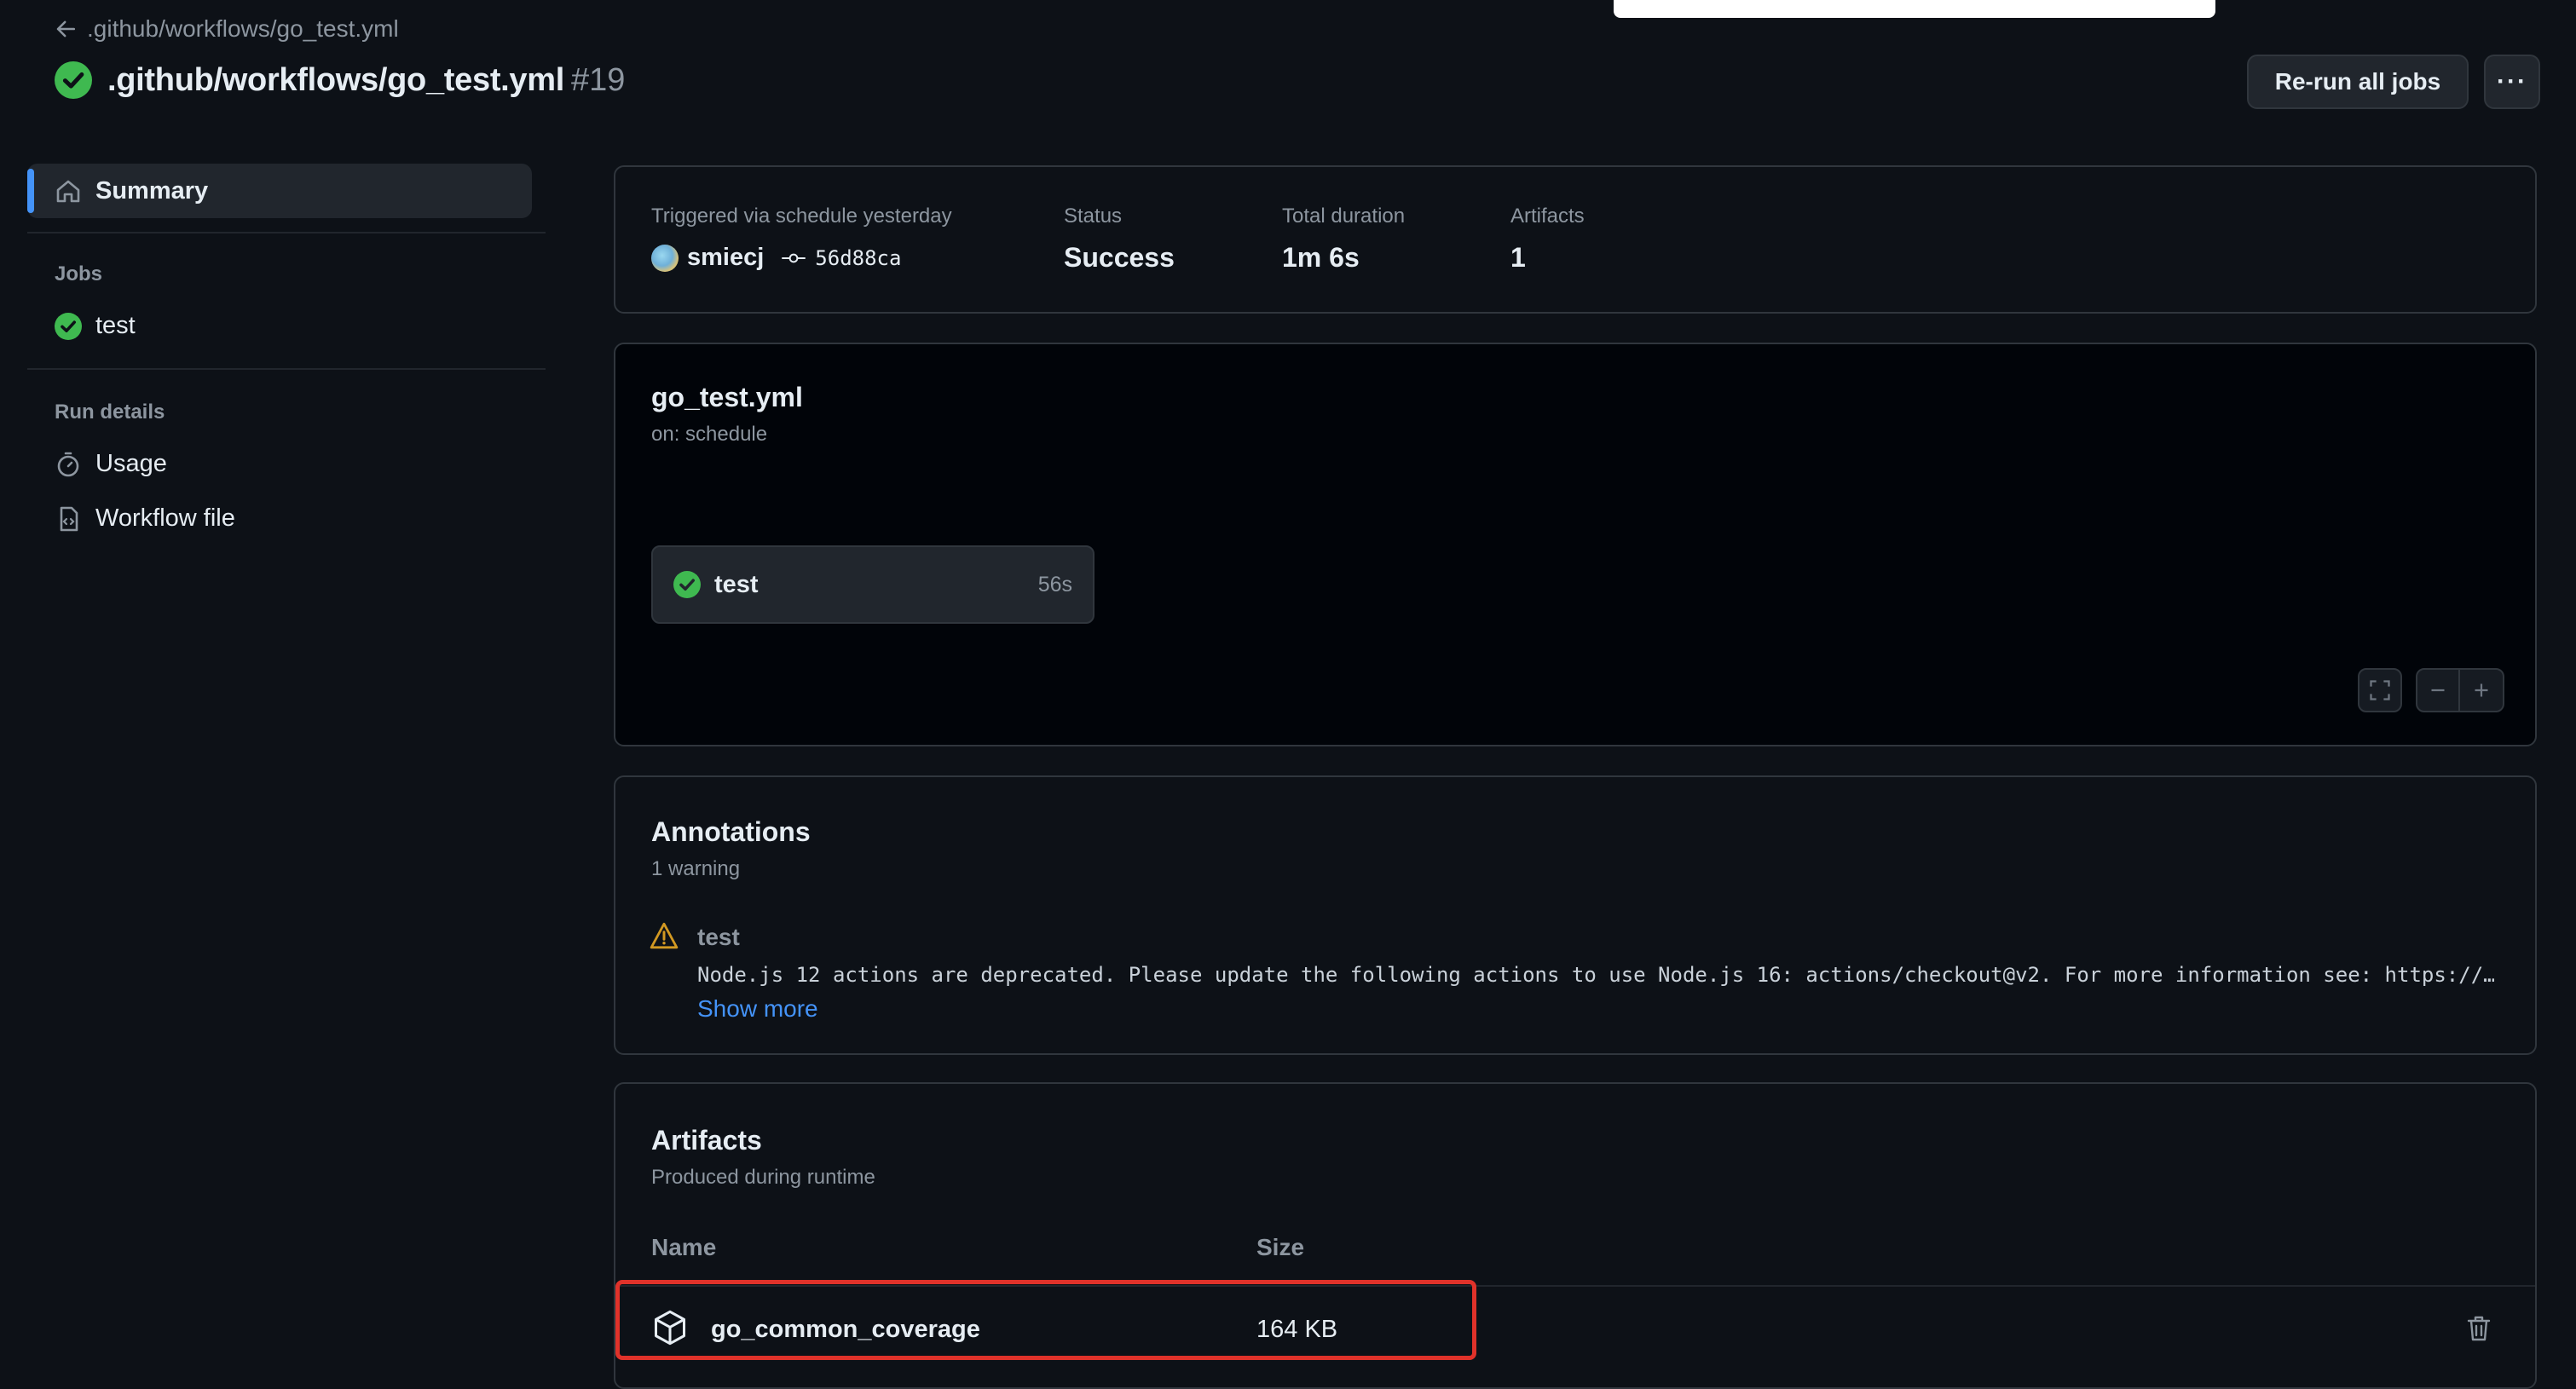 The image size is (2576, 1389). What do you see at coordinates (79, 273) in the screenshot?
I see `jobs-heading: Jobs` at bounding box center [79, 273].